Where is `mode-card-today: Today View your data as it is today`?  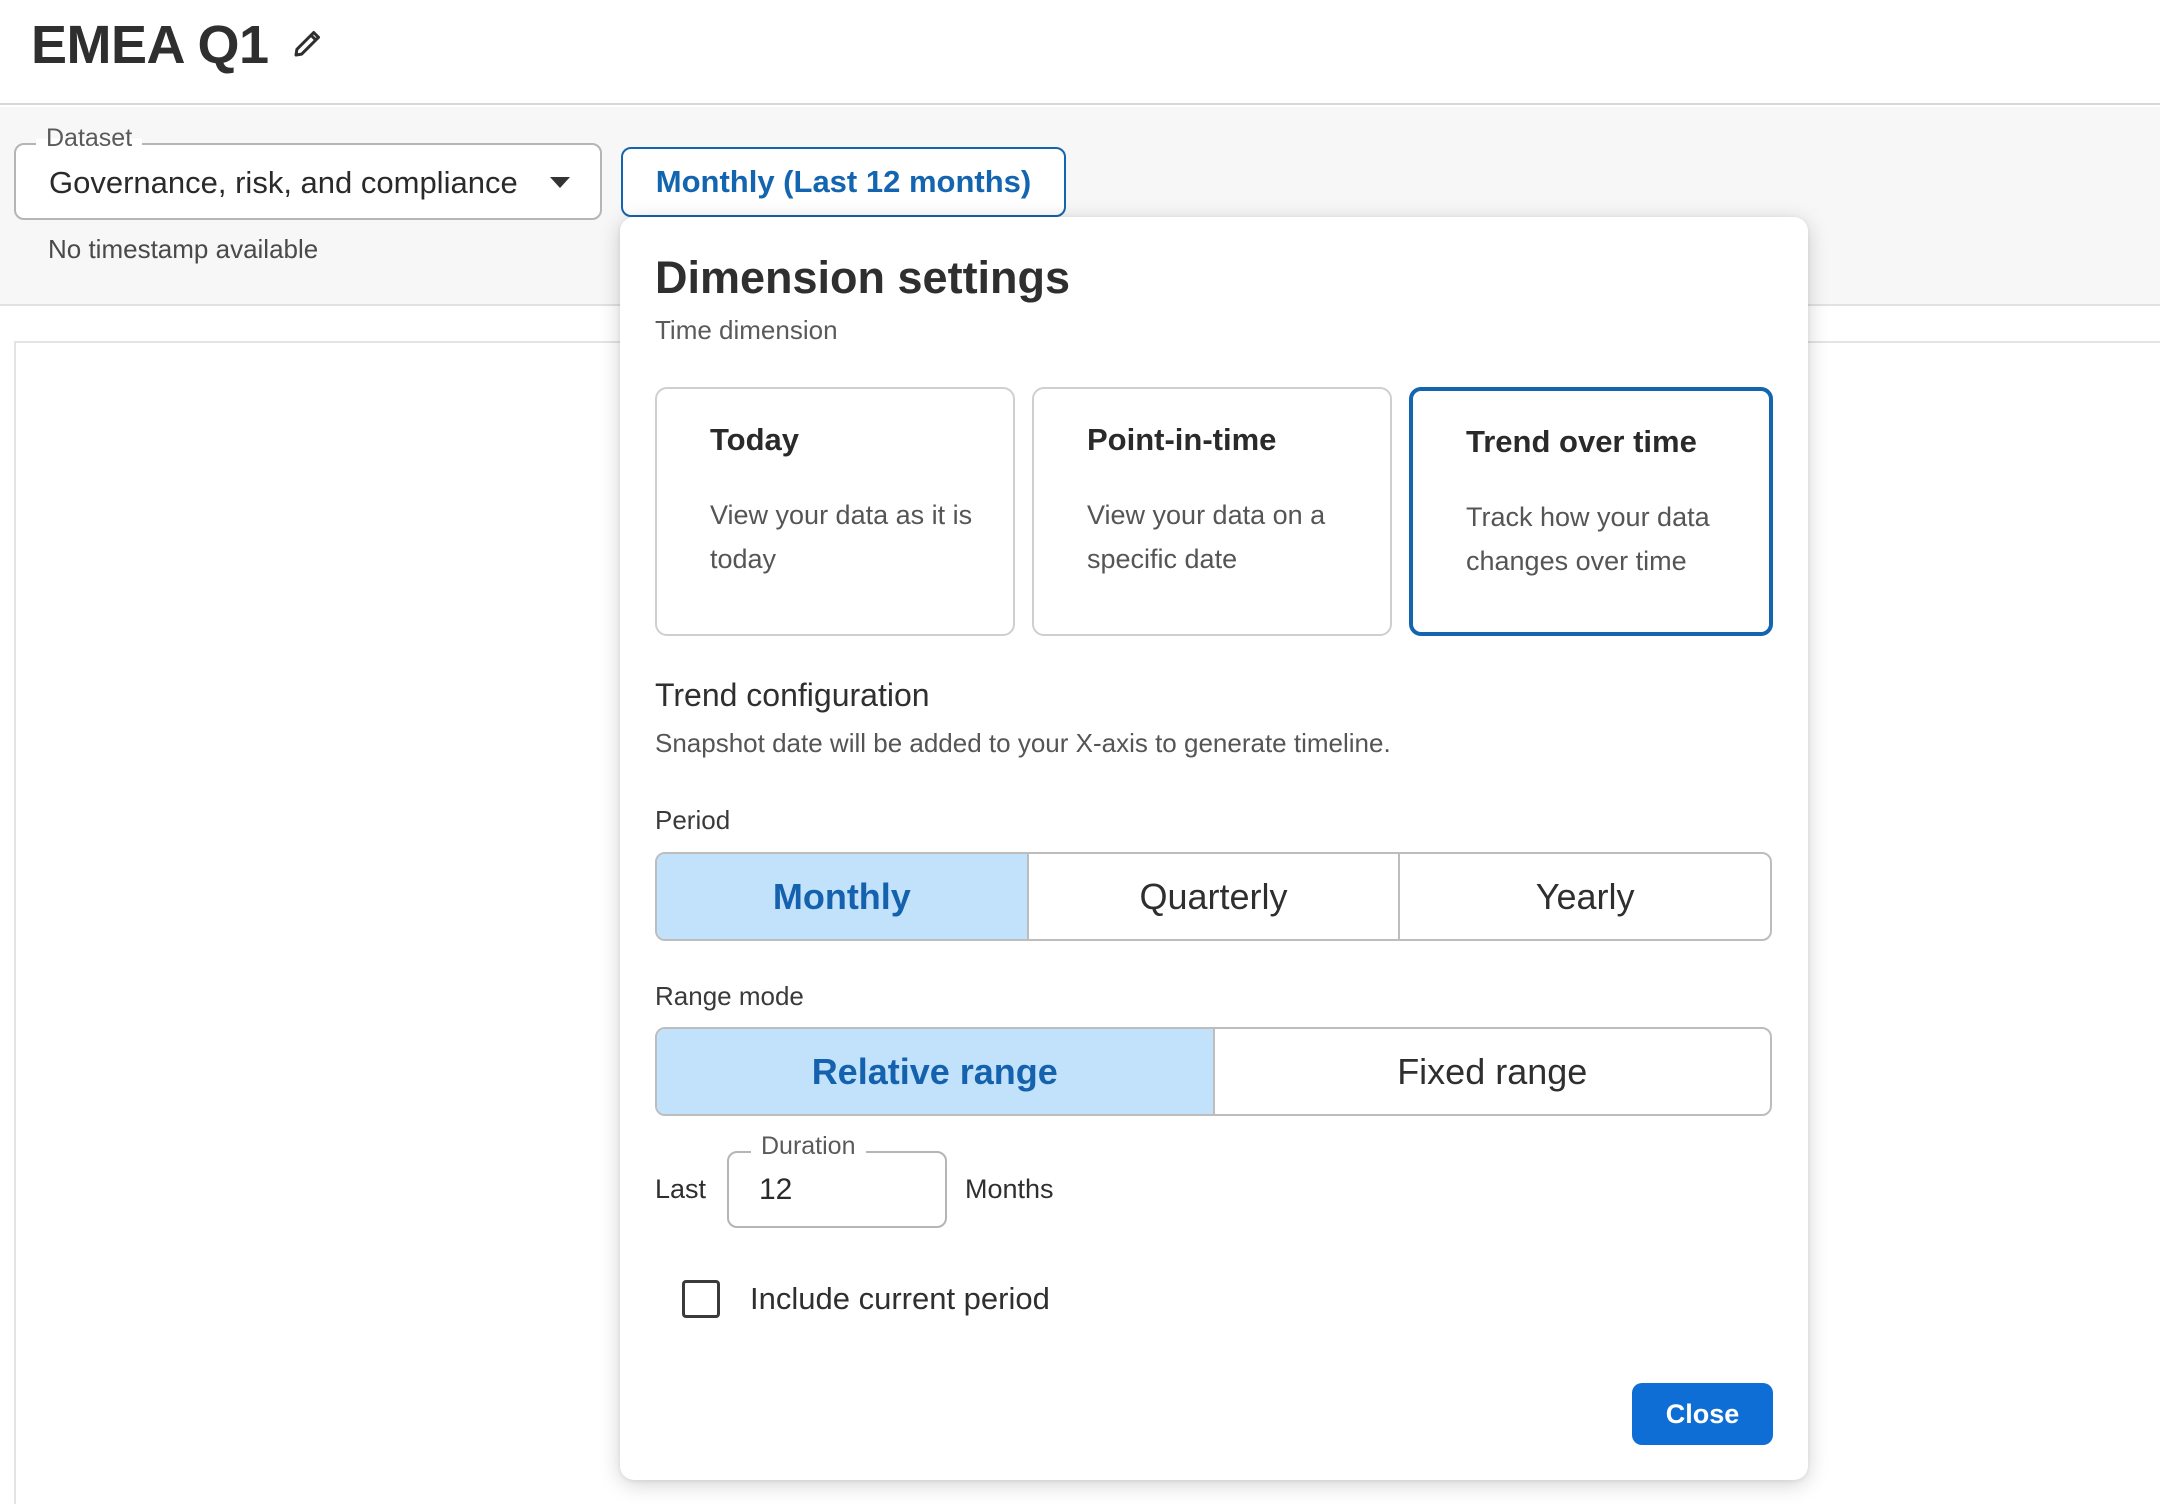
mode-card-today: Today View your data as it is today is located at coordinates (835, 511).